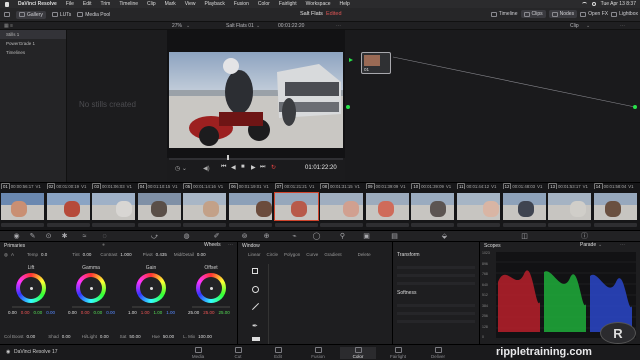 The image size is (640, 360). Describe the element at coordinates (198, 353) in the screenshot. I see `page-media: Media` at that location.